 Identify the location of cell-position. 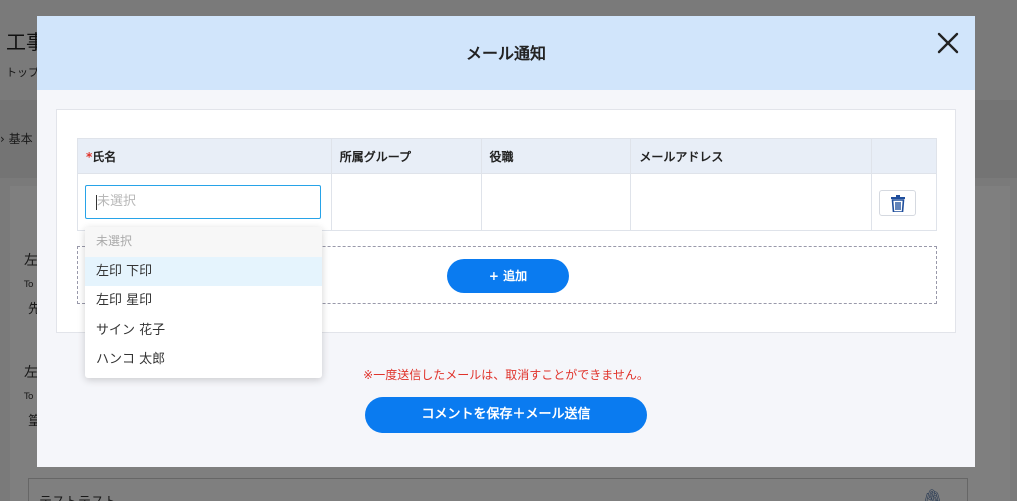
(556, 202).